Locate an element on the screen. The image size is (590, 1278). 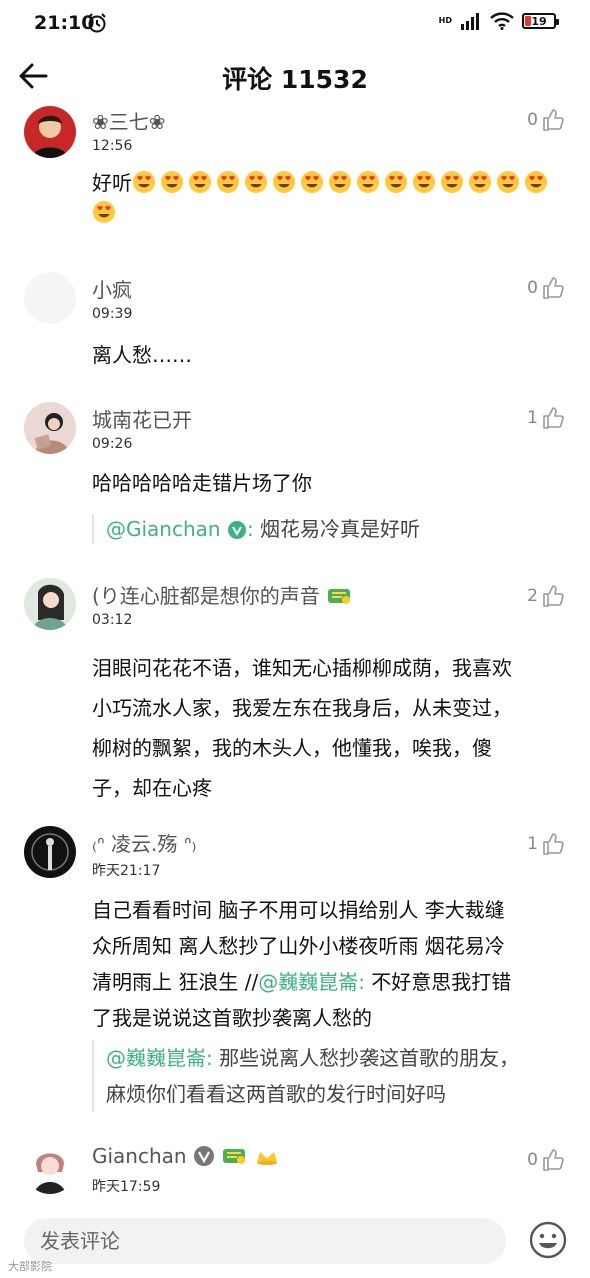
comment-line: 柳树的飘絮，我的木头人，他懂我，唉我，傻 is located at coordinates (292, 748).